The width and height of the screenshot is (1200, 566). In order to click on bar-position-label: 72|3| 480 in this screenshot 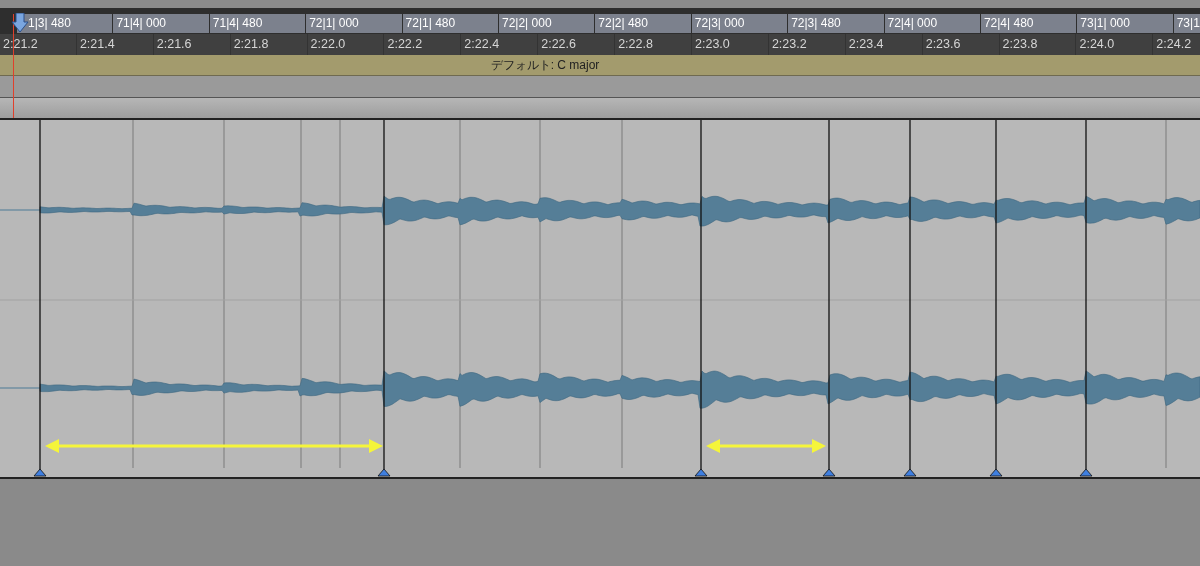, I will do `click(835, 23)`.